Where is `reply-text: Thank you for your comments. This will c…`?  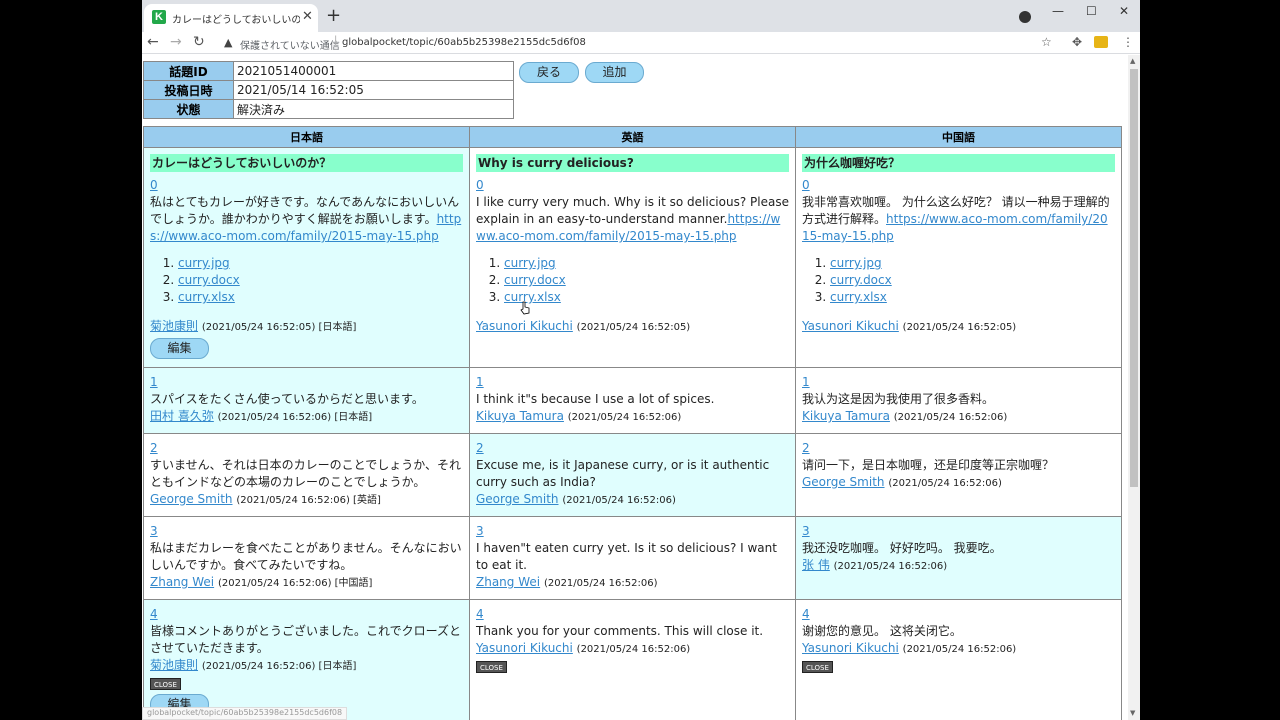
reply-text: Thank you for your comments. This will c… is located at coordinates (620, 631).